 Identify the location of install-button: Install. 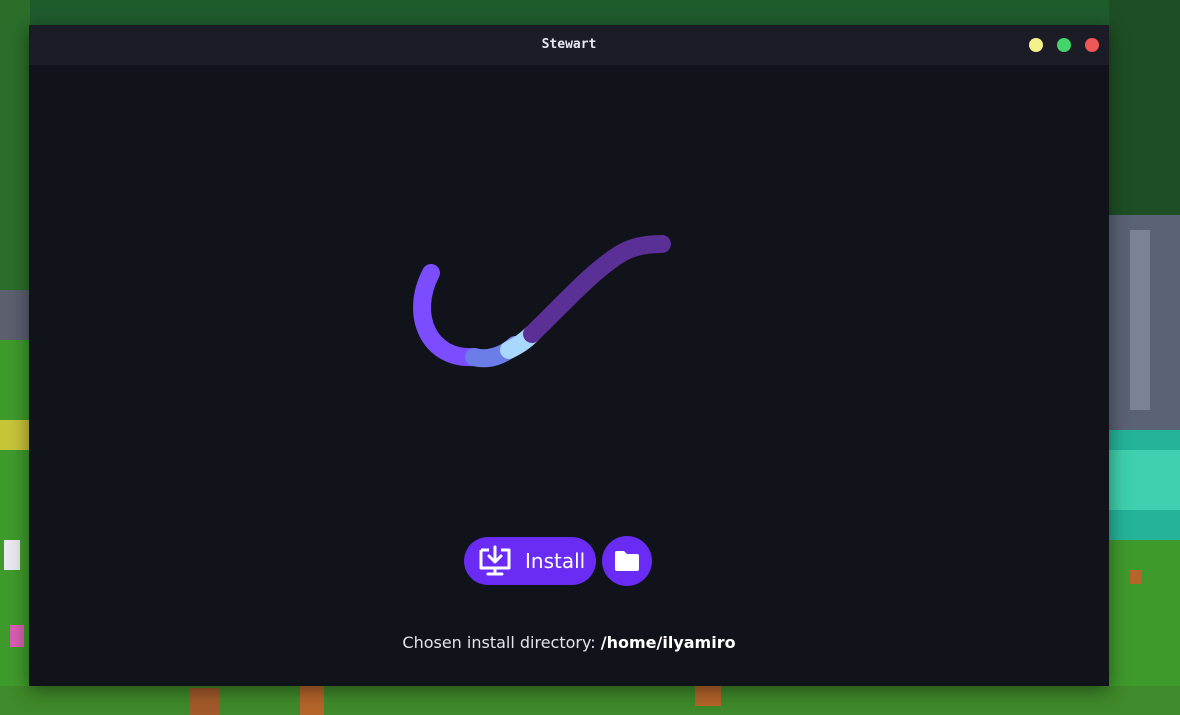
(530, 561).